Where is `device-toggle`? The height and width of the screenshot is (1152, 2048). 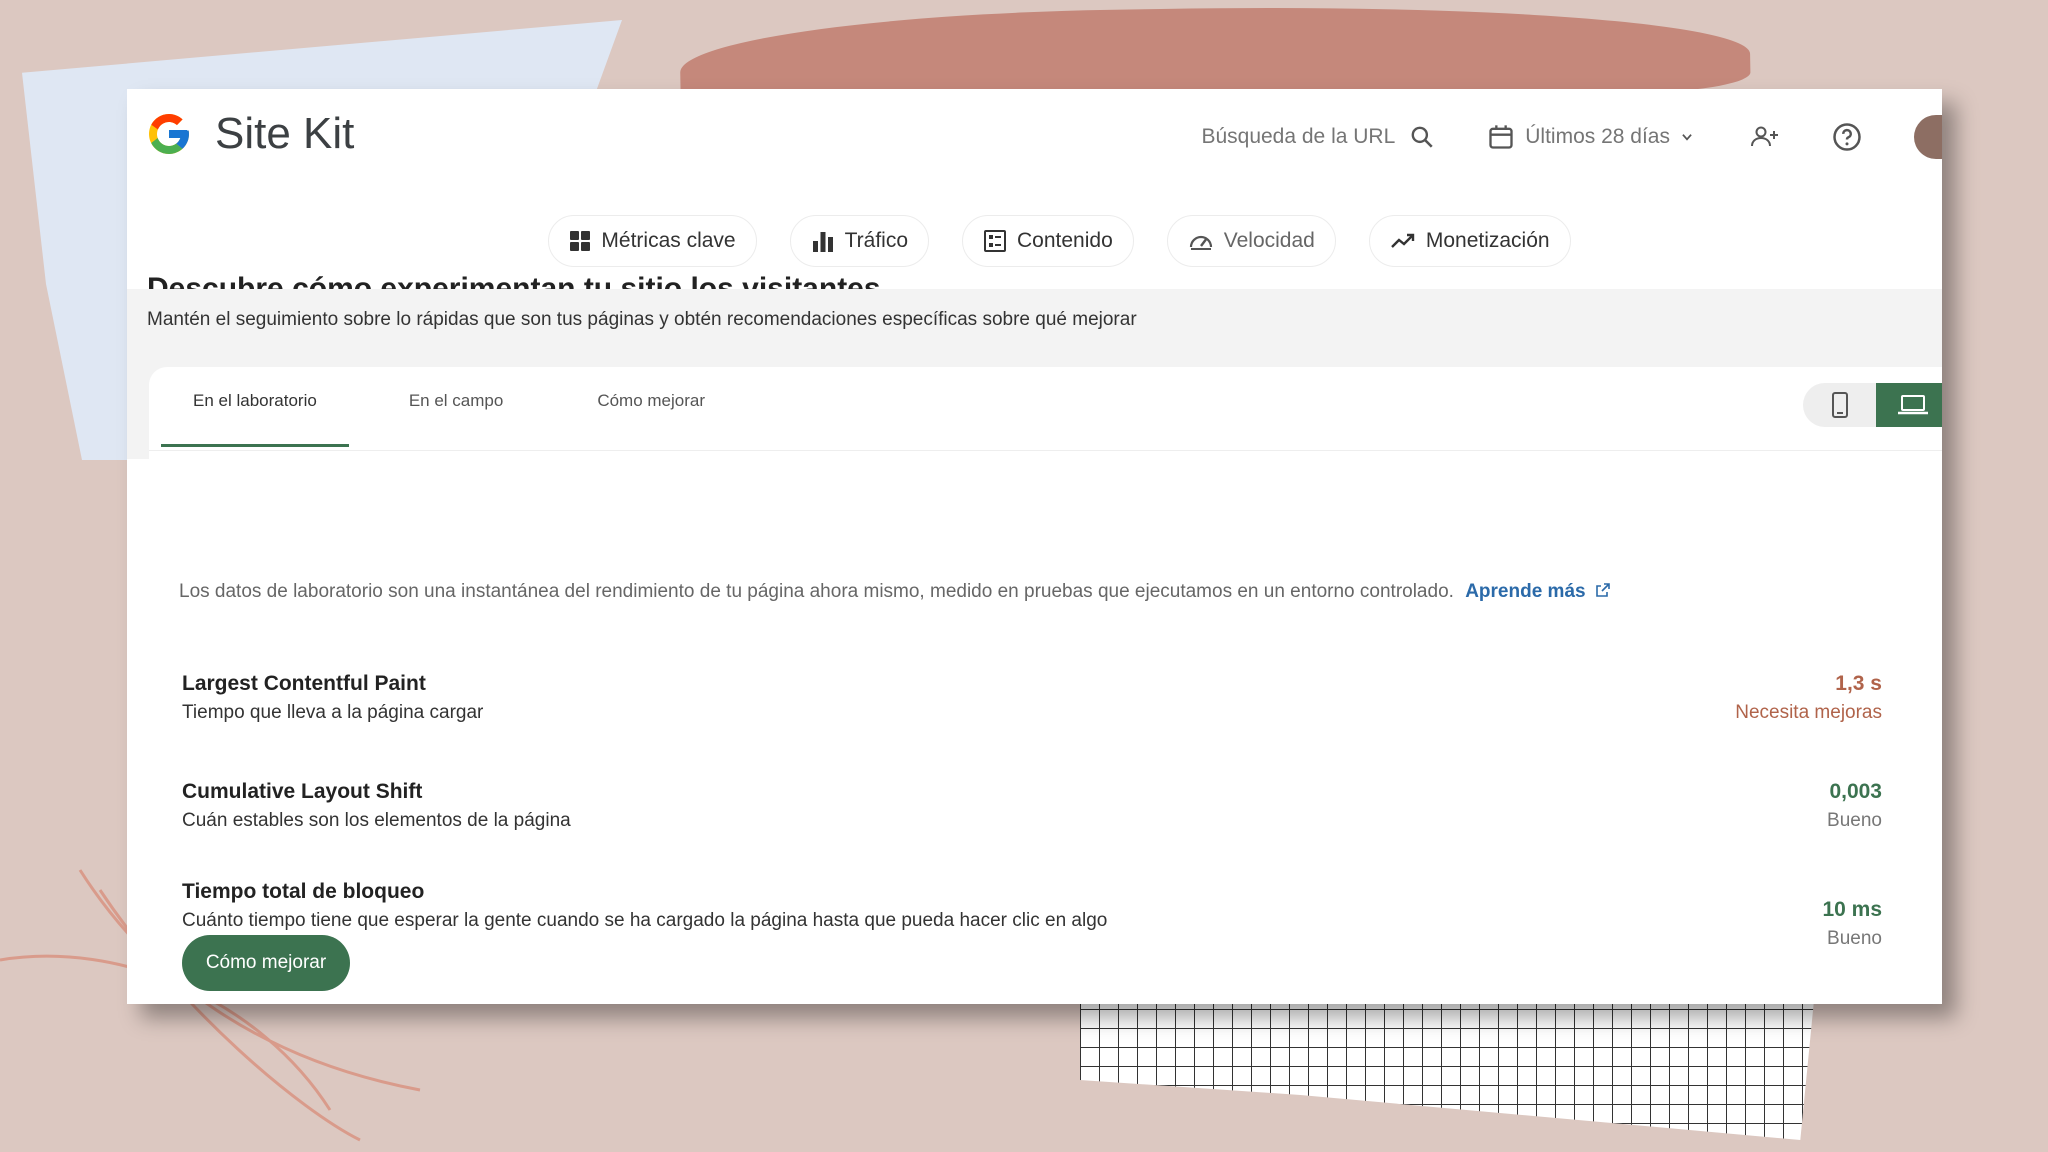
device-toggle is located at coordinates (1872, 405).